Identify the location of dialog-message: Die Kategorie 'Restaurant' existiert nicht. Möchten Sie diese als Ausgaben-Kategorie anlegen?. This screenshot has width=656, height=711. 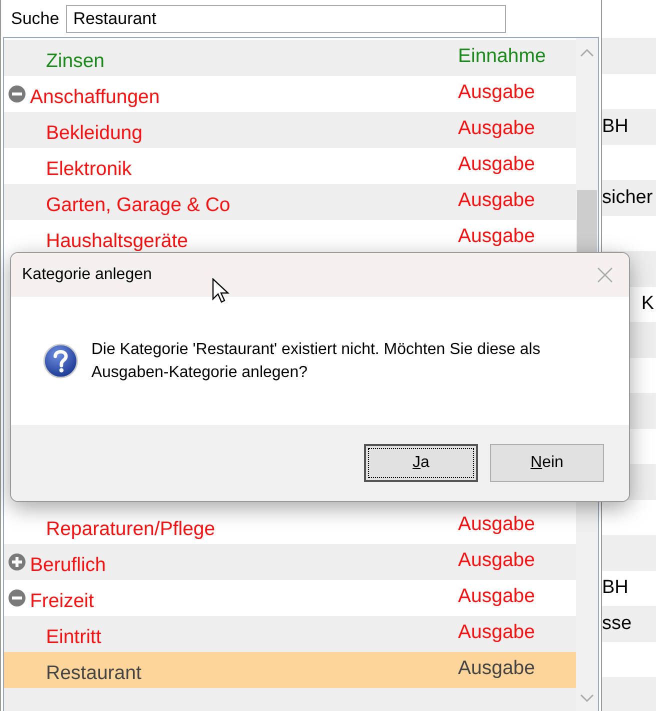
(316, 361).